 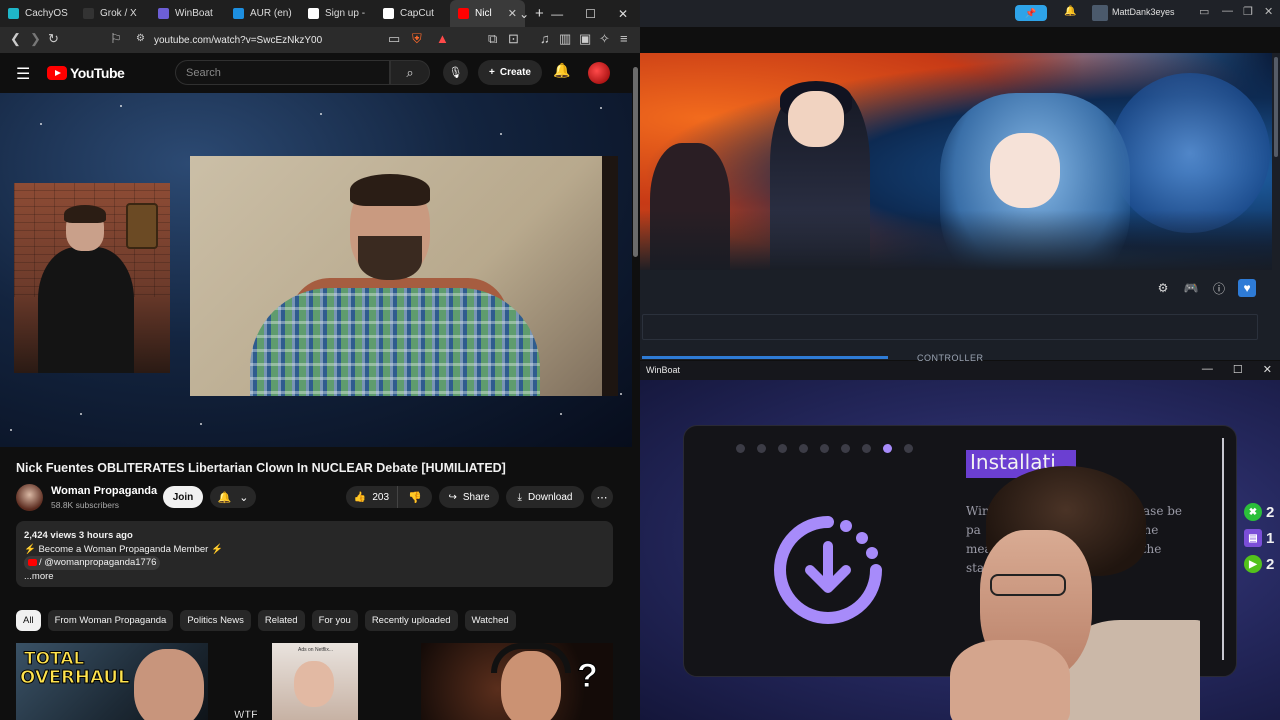 I want to click on kick-icon: ▶, so click(x=1253, y=564).